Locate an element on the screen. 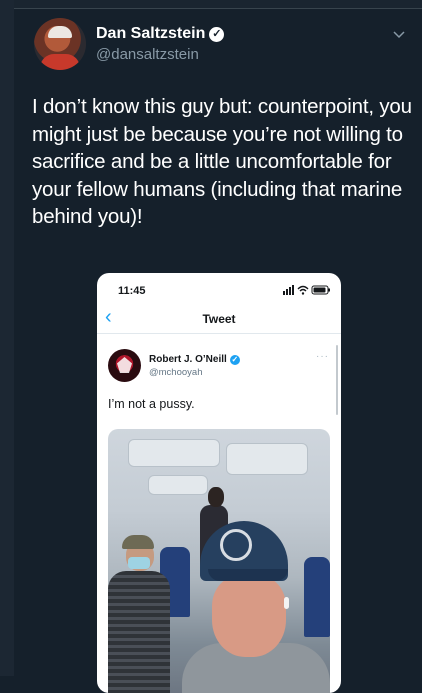 This screenshot has height=693, width=422. embedded-display-name: Robert J. O’Neill ✓ is located at coordinates (194, 359).